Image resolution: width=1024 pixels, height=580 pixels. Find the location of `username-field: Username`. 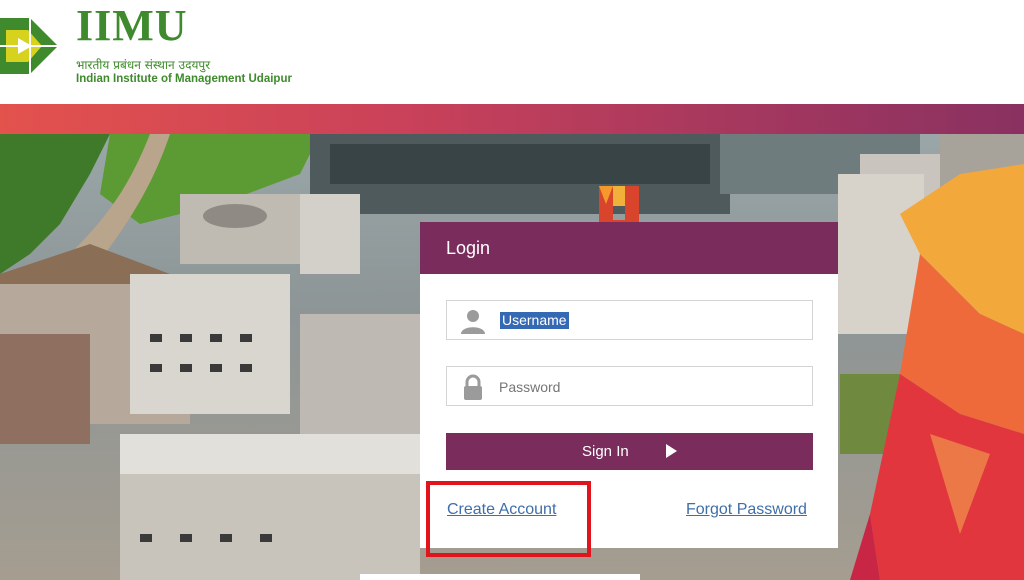

username-field: Username is located at coordinates (629, 320).